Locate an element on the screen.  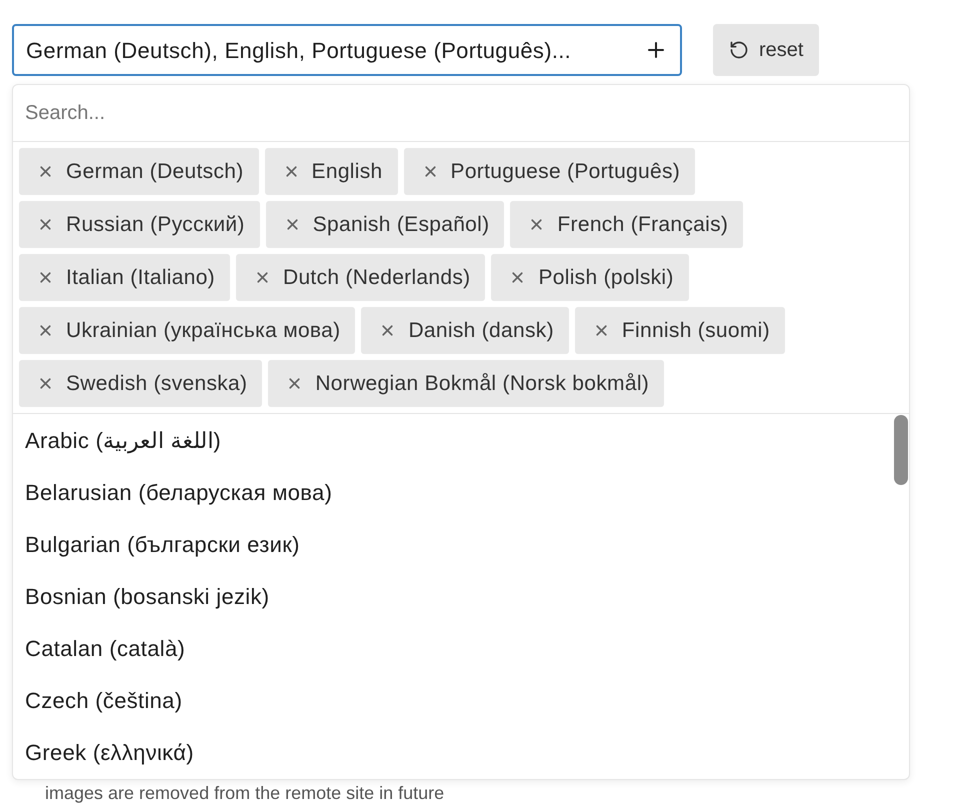
chip-label: Portuguese (Português) is located at coordinates (565, 171).